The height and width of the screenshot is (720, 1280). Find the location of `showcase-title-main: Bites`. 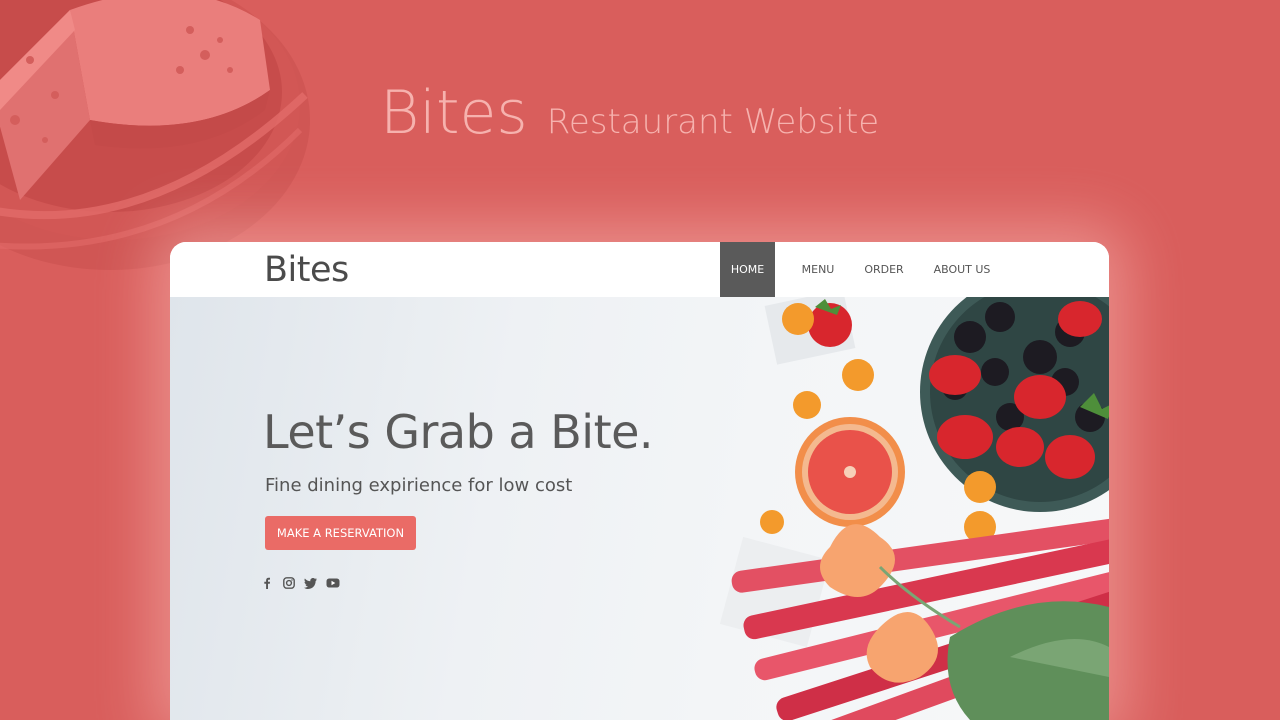

showcase-title-main: Bites is located at coordinates (454, 113).